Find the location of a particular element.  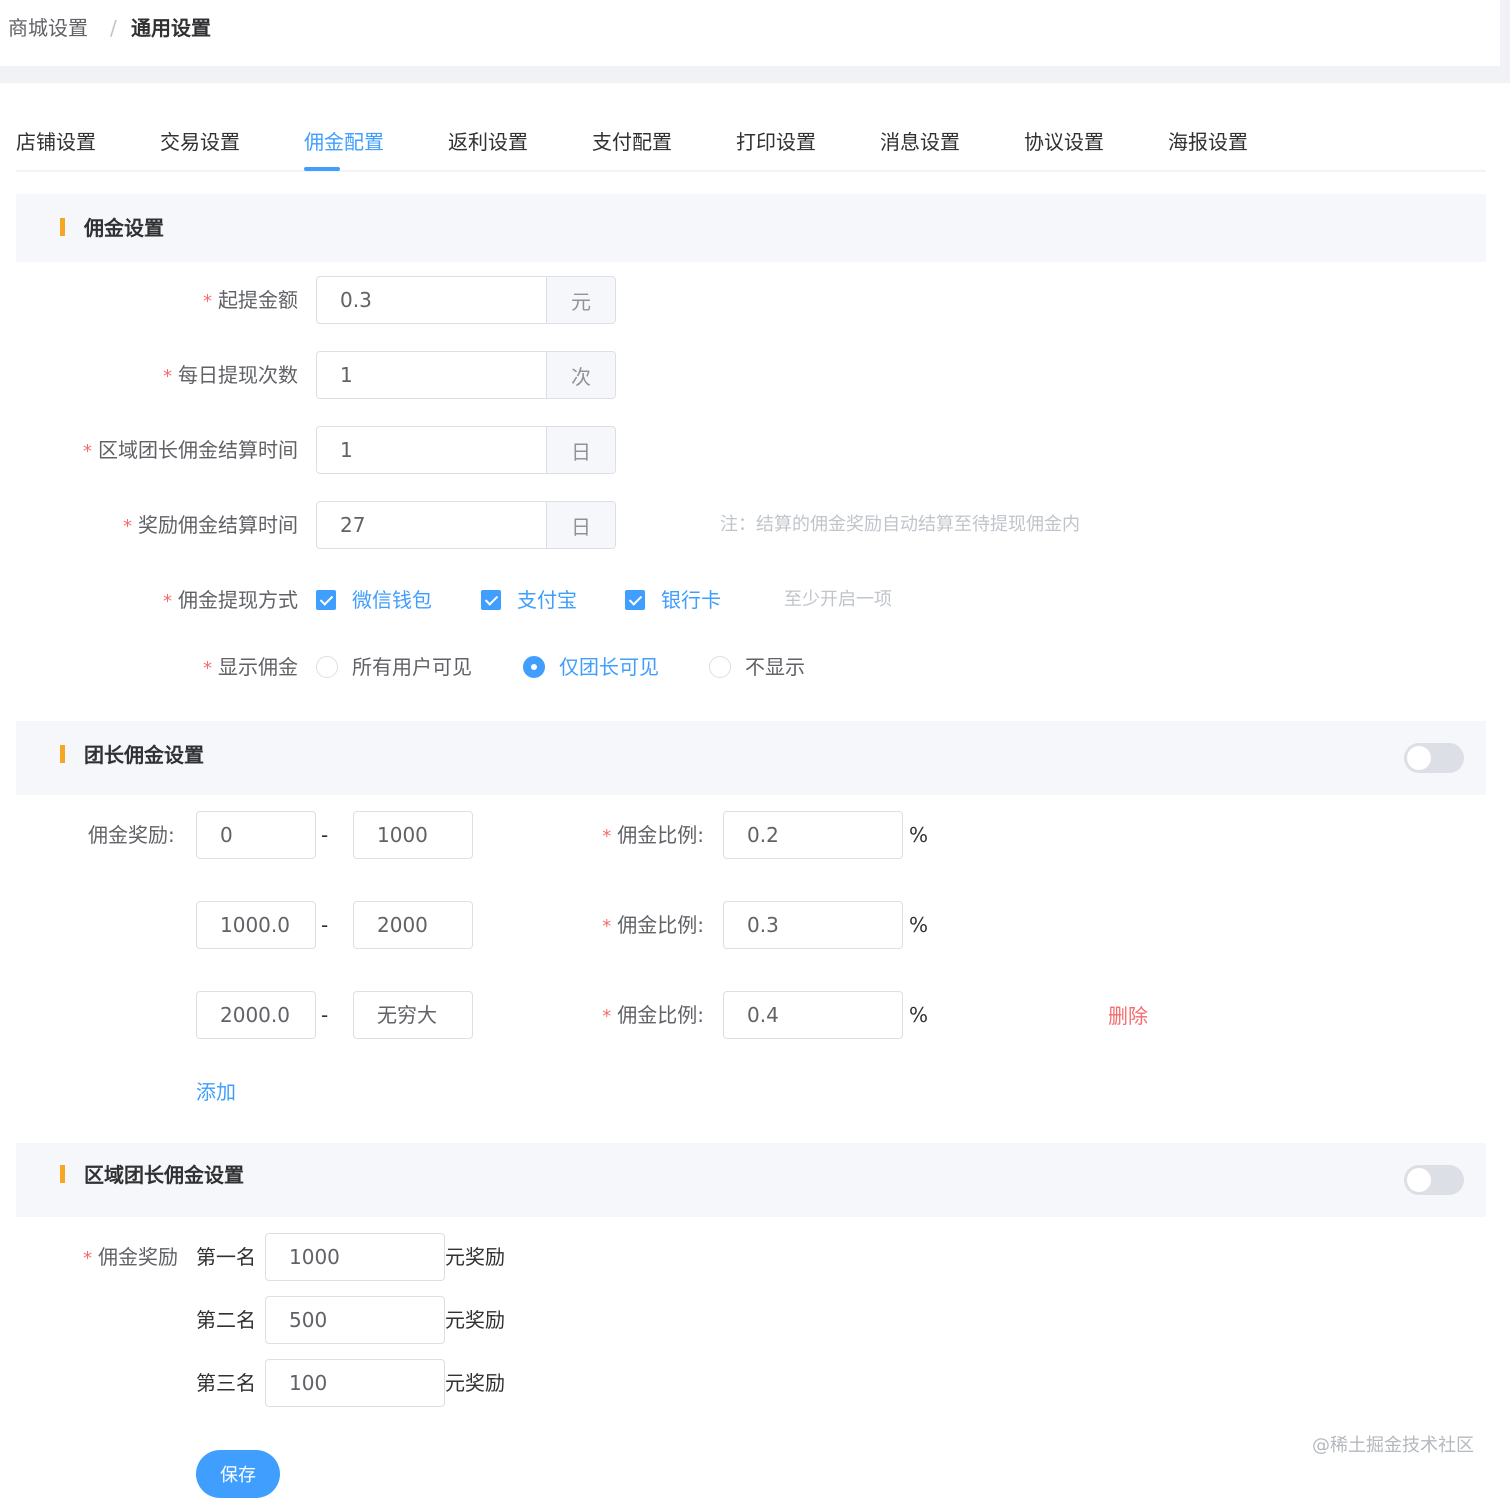

tab-message: 消息设置 is located at coordinates (920, 142).